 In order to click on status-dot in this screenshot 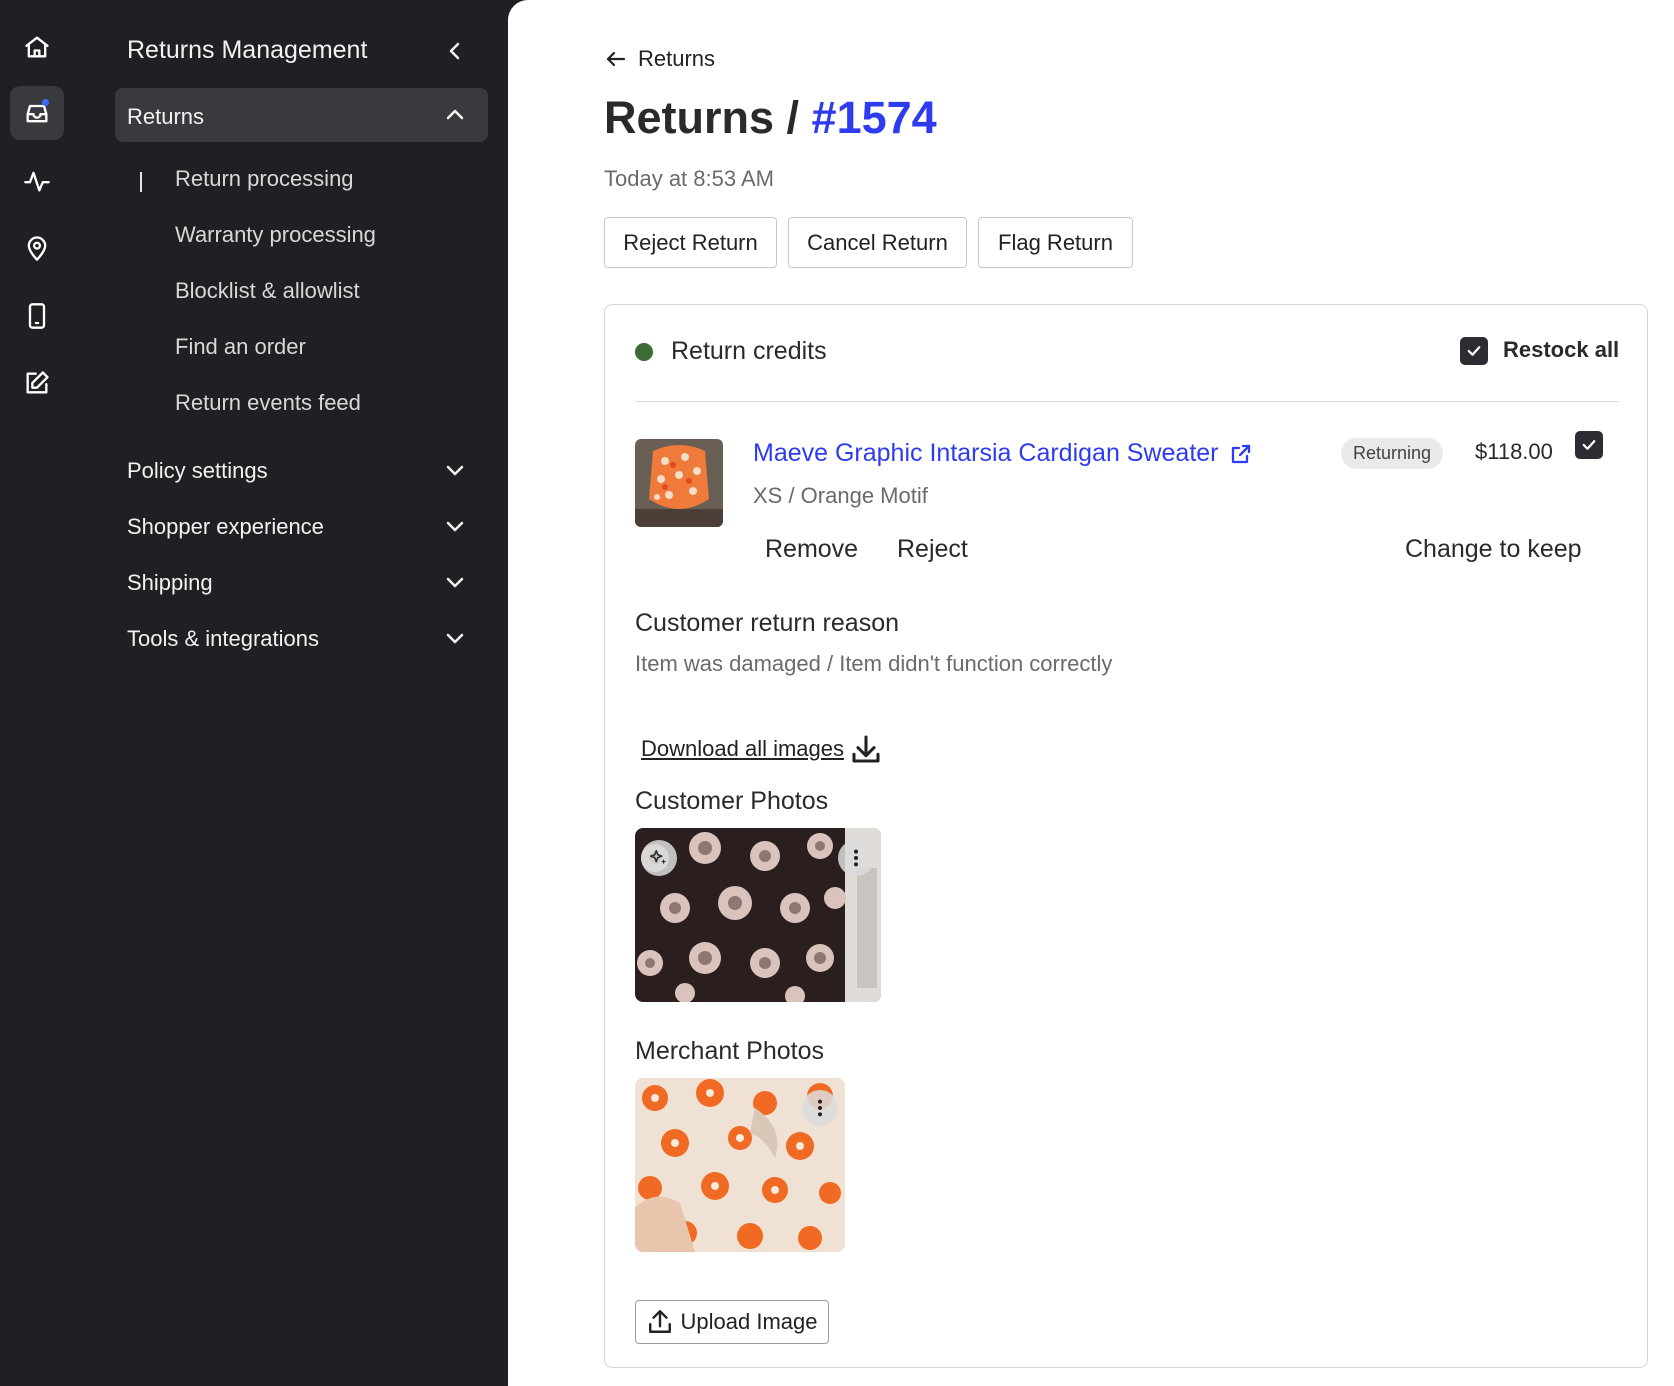, I will do `click(644, 352)`.